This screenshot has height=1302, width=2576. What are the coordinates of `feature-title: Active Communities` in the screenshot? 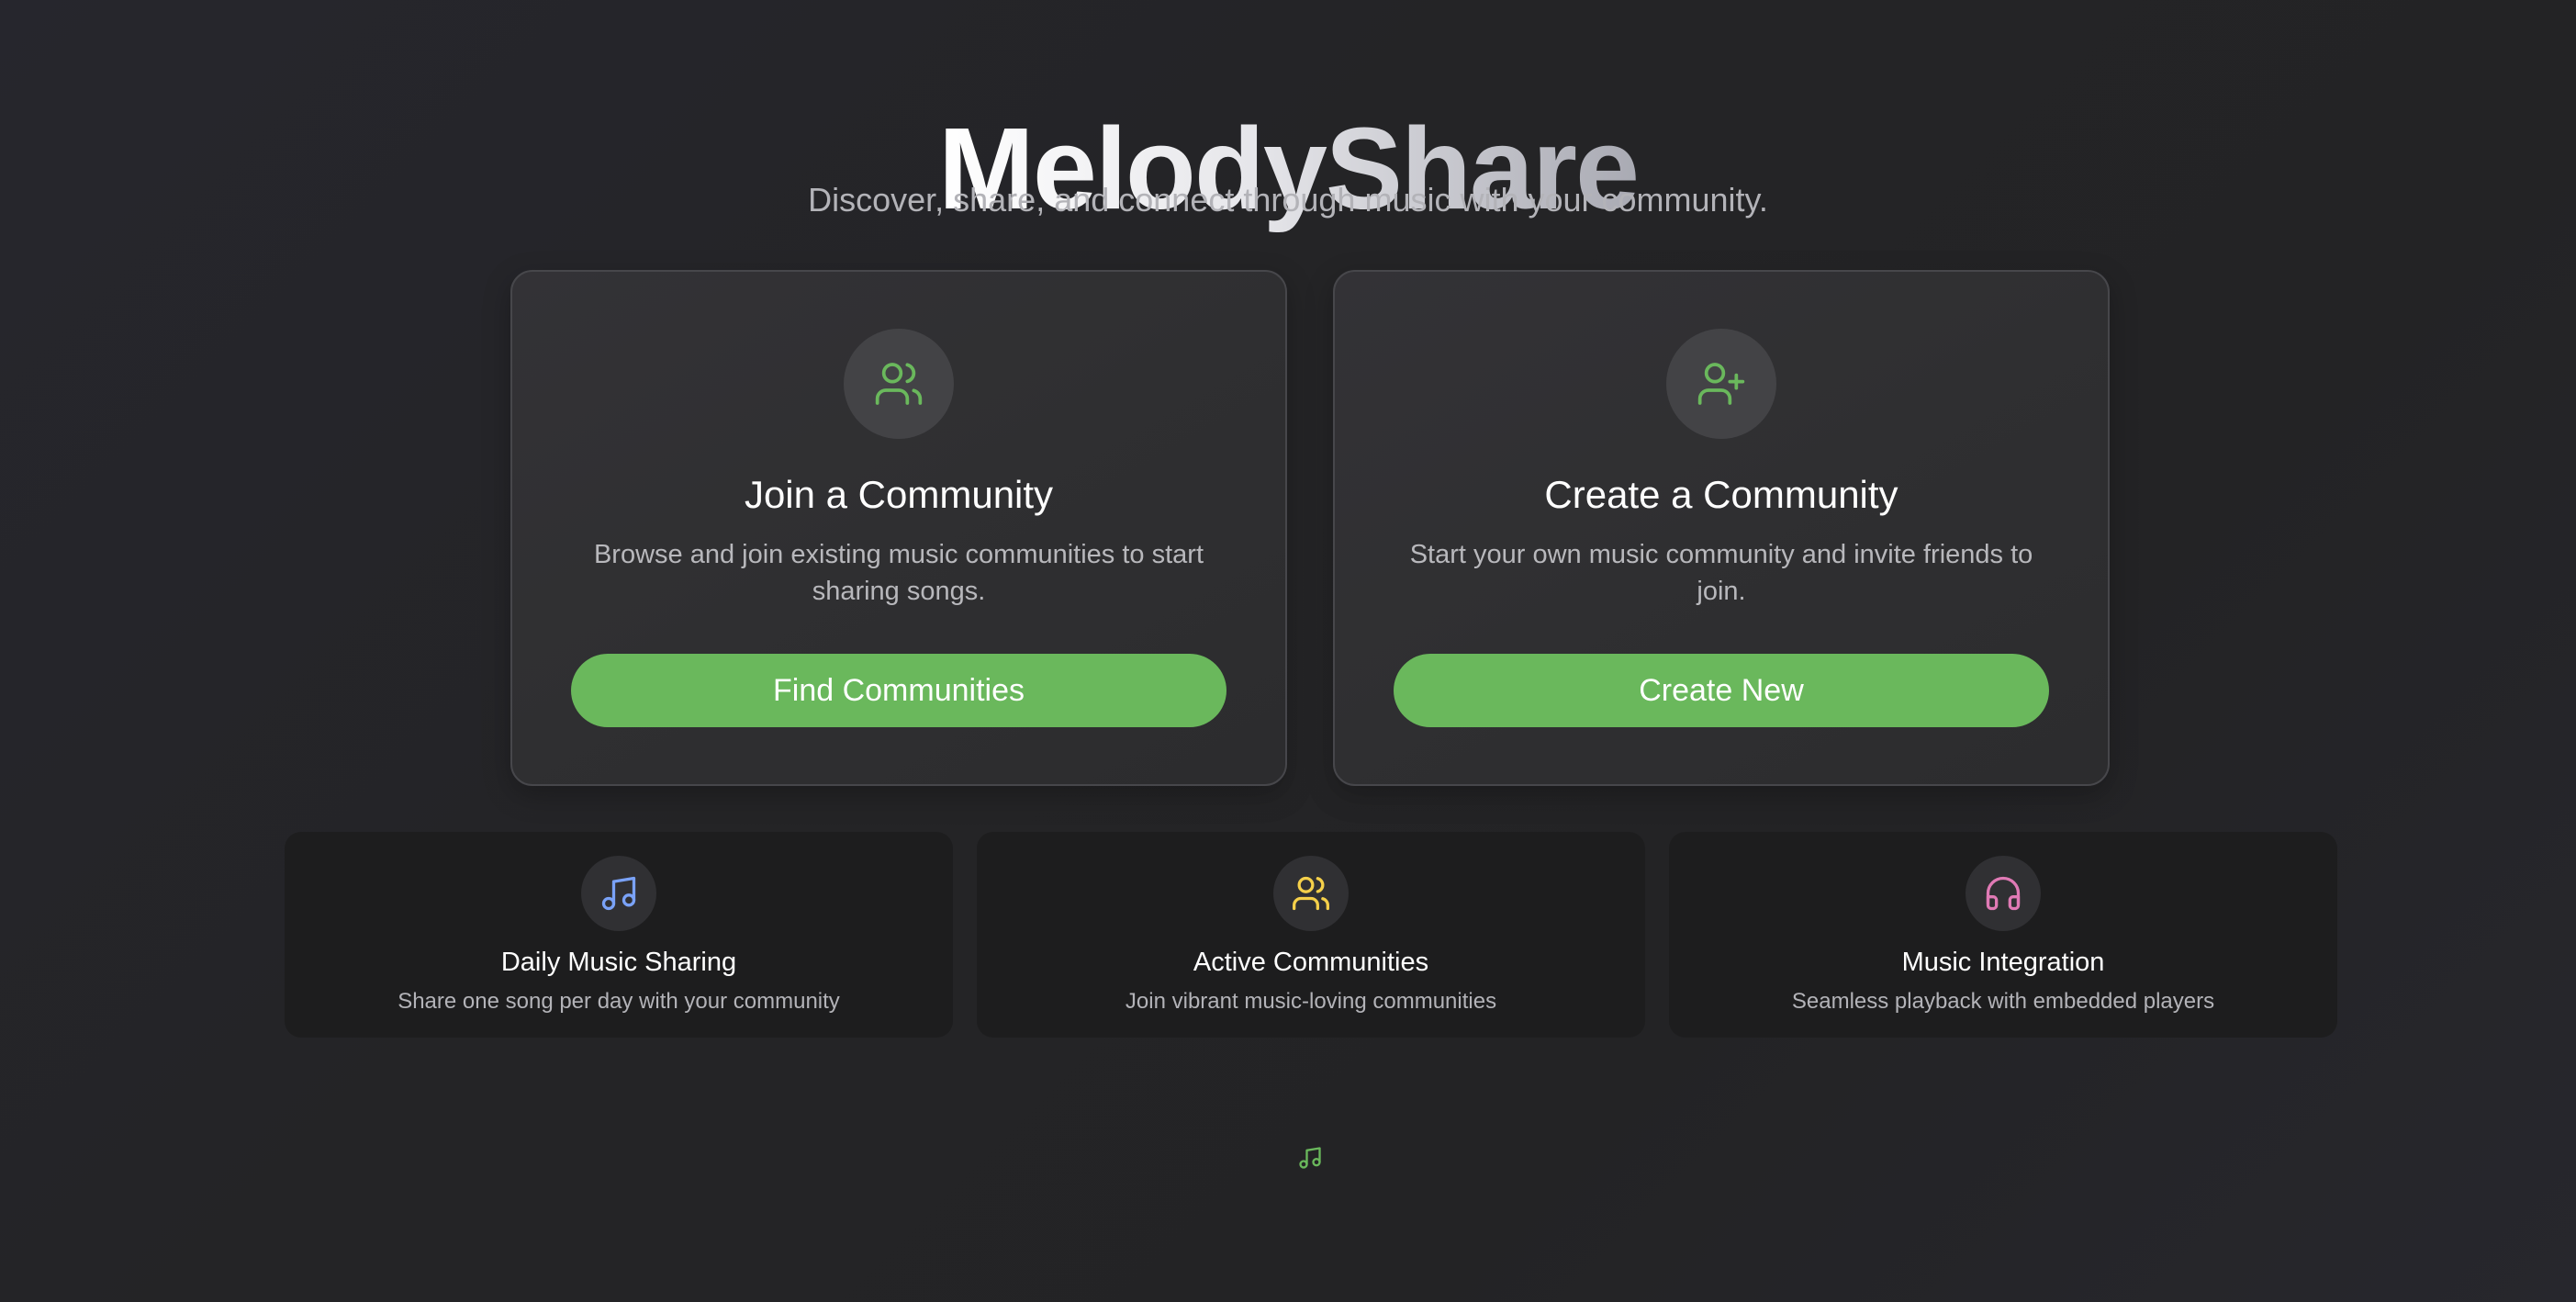 It's located at (1311, 962).